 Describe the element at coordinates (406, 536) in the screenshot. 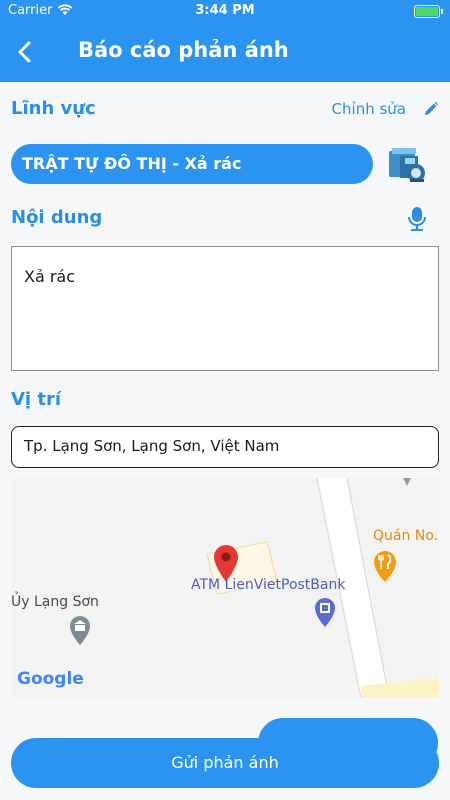

I see `map-label-restaurant: Quán No.6` at that location.